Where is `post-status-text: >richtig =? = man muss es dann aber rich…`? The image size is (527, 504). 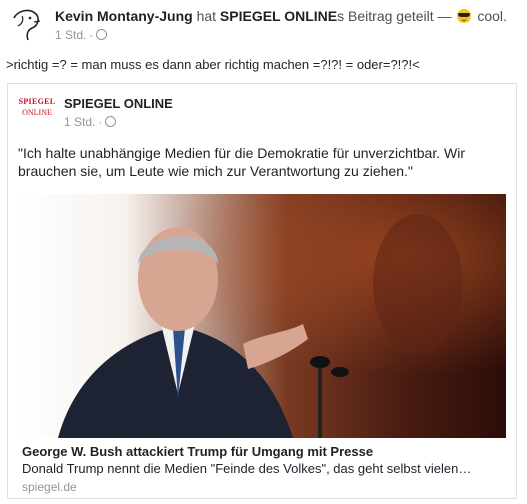
post-status-text: >richtig =? = man muss es dann aber rich… is located at coordinates (213, 64).